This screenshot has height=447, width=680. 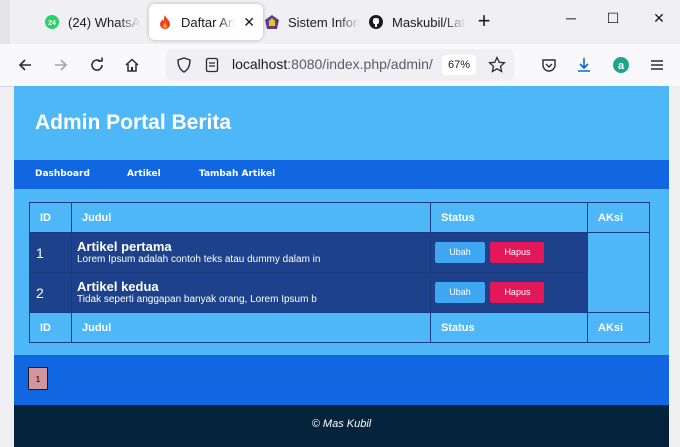 What do you see at coordinates (657, 65) in the screenshot?
I see `menu-icon` at bounding box center [657, 65].